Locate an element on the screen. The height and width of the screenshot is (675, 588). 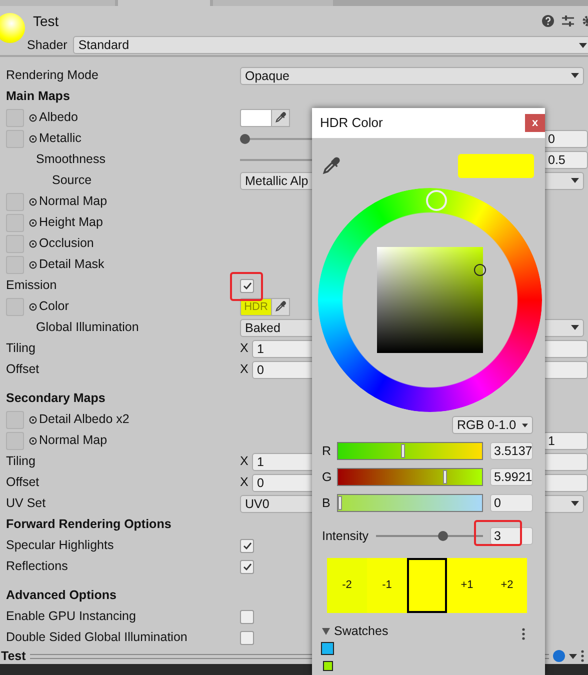
dropdown: Opaque is located at coordinates (412, 75).